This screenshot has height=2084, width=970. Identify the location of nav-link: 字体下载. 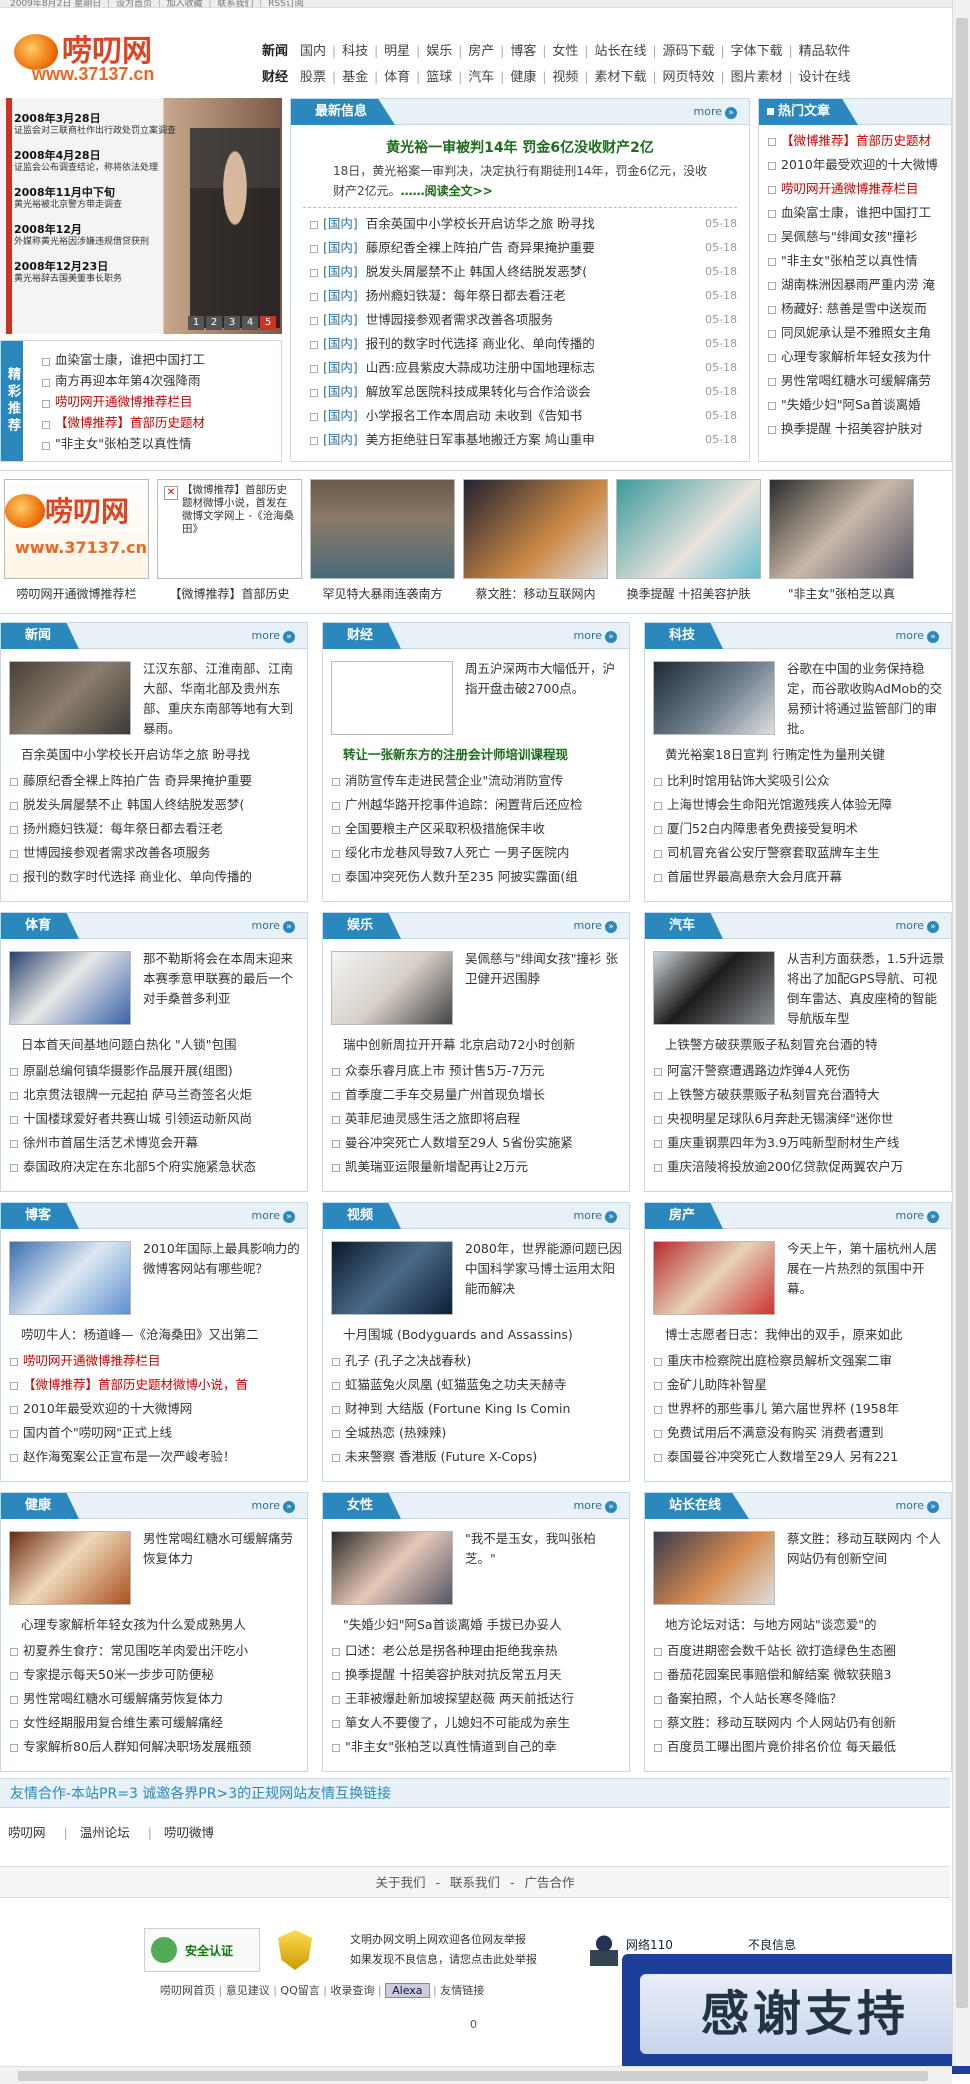
(757, 51).